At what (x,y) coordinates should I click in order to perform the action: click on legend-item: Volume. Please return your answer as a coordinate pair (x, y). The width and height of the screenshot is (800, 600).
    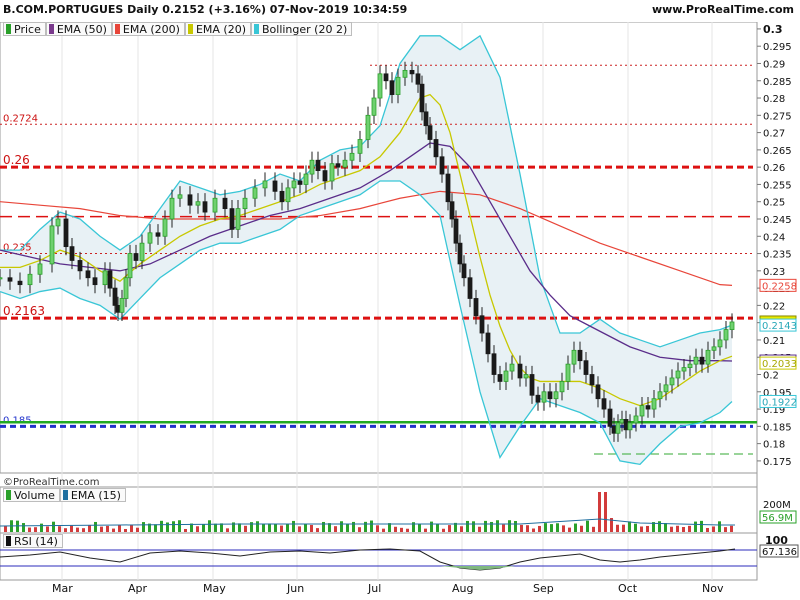
    Looking at the image, I should click on (31, 495).